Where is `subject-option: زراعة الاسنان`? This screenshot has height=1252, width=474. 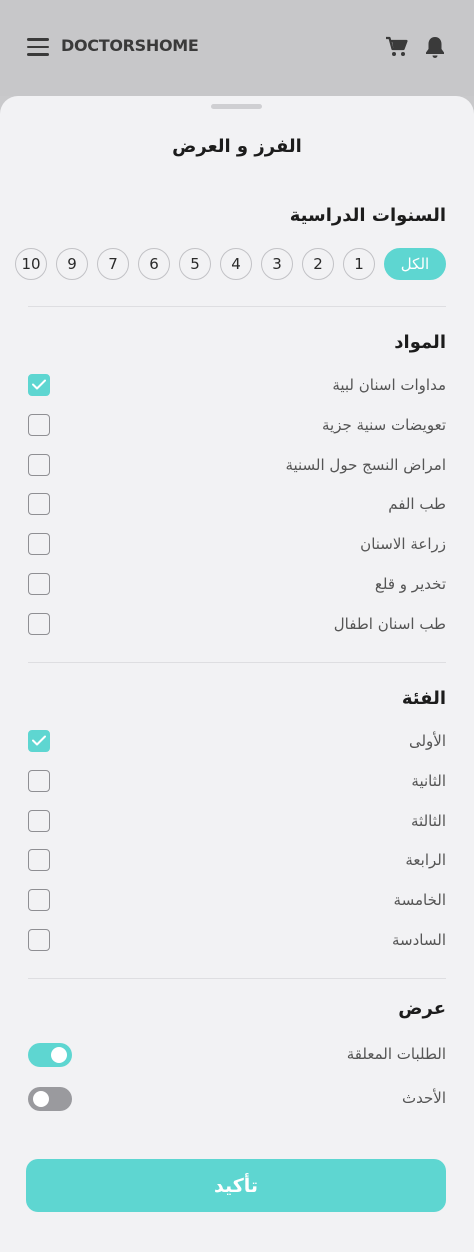 subject-option: زراعة الاسنان is located at coordinates (237, 545).